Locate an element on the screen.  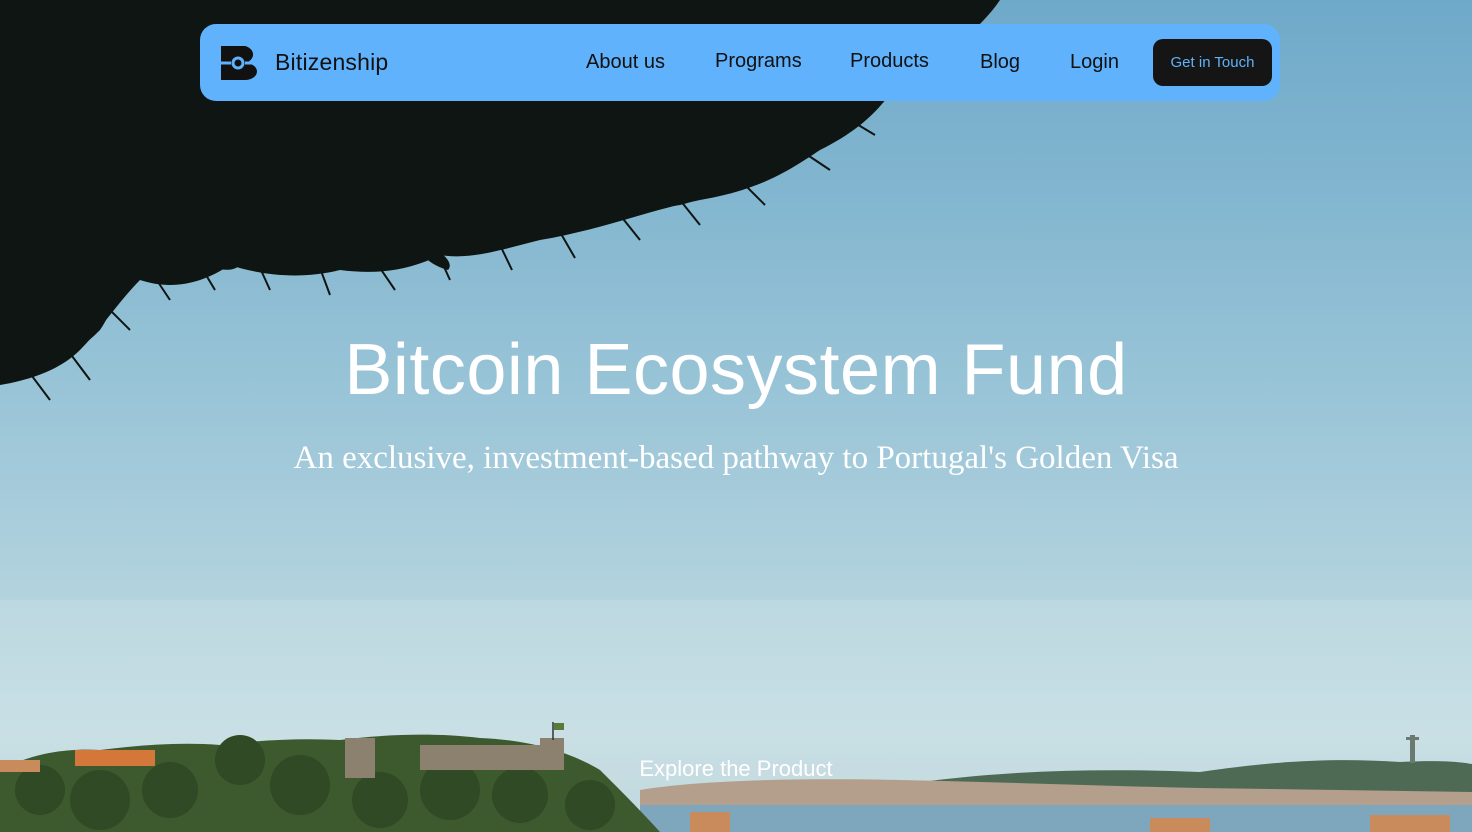
hero-title: Bitcoin Ecosystem Fund is located at coordinates (736, 370).